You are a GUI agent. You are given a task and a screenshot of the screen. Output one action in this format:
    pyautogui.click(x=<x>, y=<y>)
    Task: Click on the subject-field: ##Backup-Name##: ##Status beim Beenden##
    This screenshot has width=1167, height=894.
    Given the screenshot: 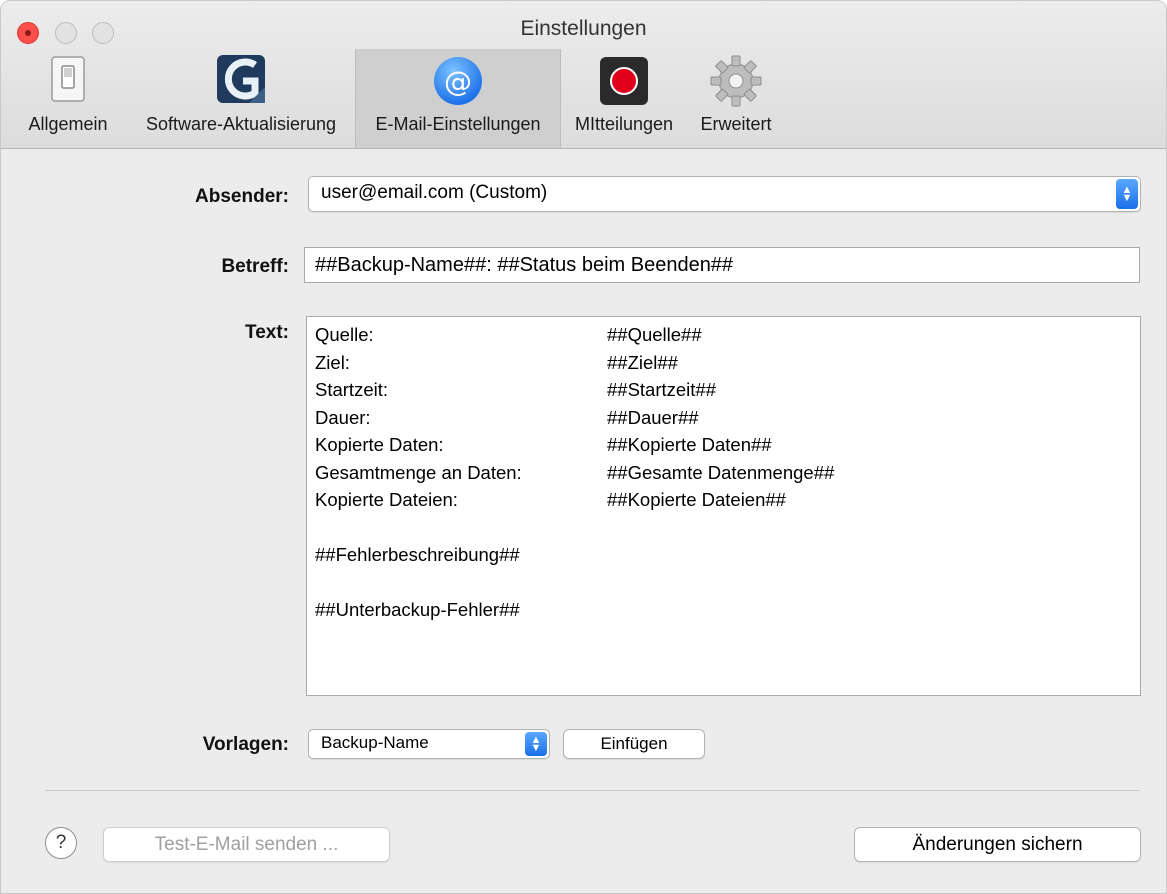 What is the action you would take?
    pyautogui.click(x=722, y=265)
    